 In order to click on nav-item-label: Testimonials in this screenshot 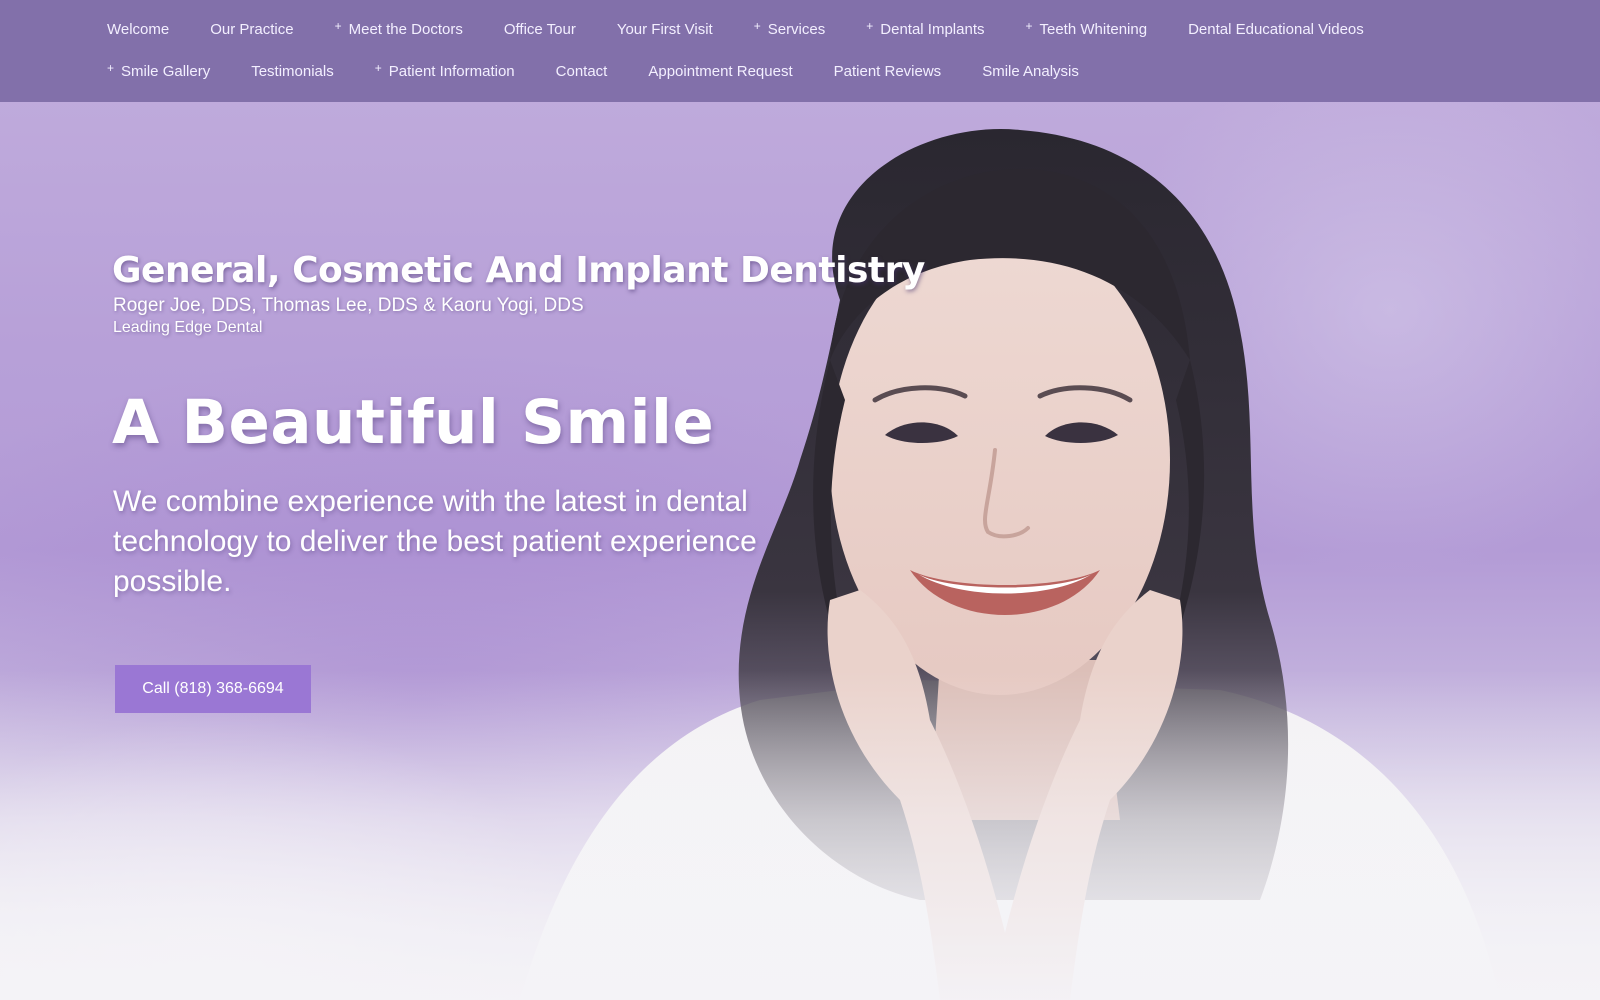, I will do `click(292, 71)`.